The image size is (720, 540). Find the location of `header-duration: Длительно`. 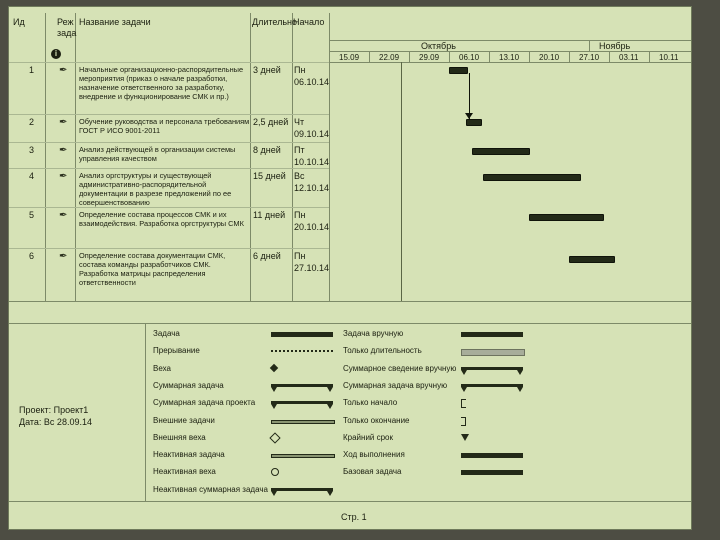

header-duration: Длительно is located at coordinates (275, 22).